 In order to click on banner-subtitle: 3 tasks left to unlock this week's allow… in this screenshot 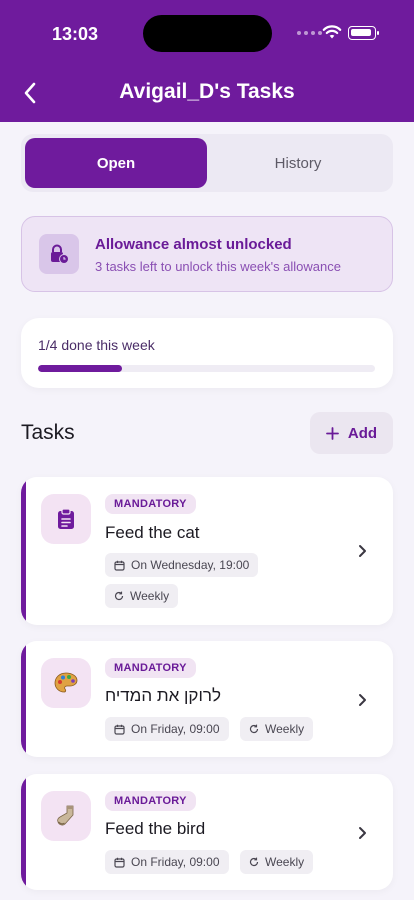, I will do `click(218, 266)`.